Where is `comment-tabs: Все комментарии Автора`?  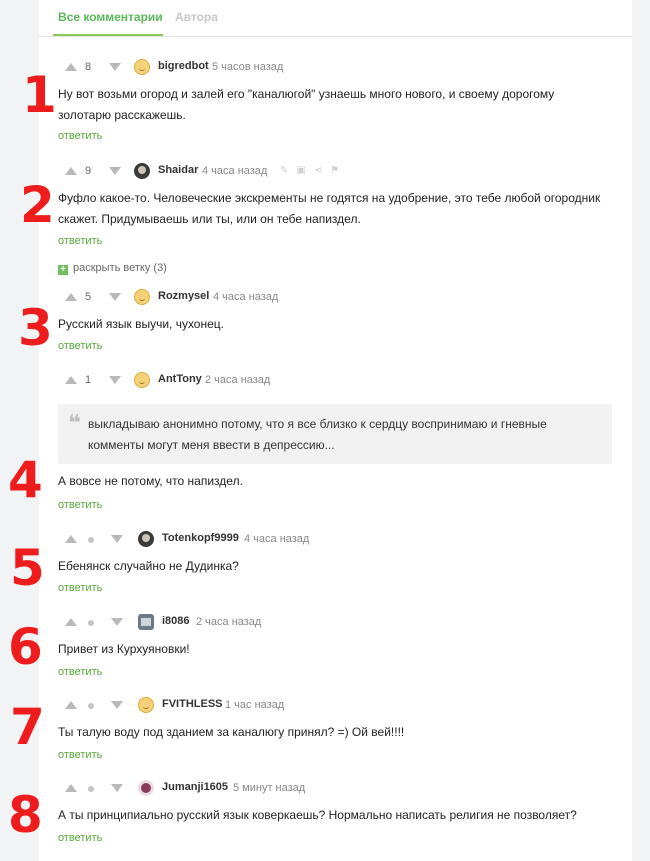 comment-tabs: Все комментарии Автора is located at coordinates (335, 18).